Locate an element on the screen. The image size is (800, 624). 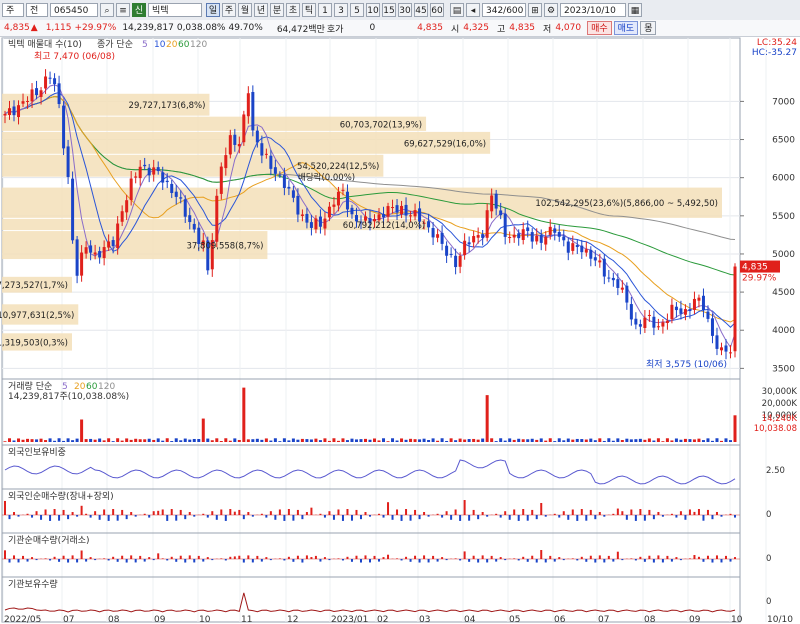
interval-60-button: 60 is located at coordinates (437, 10).